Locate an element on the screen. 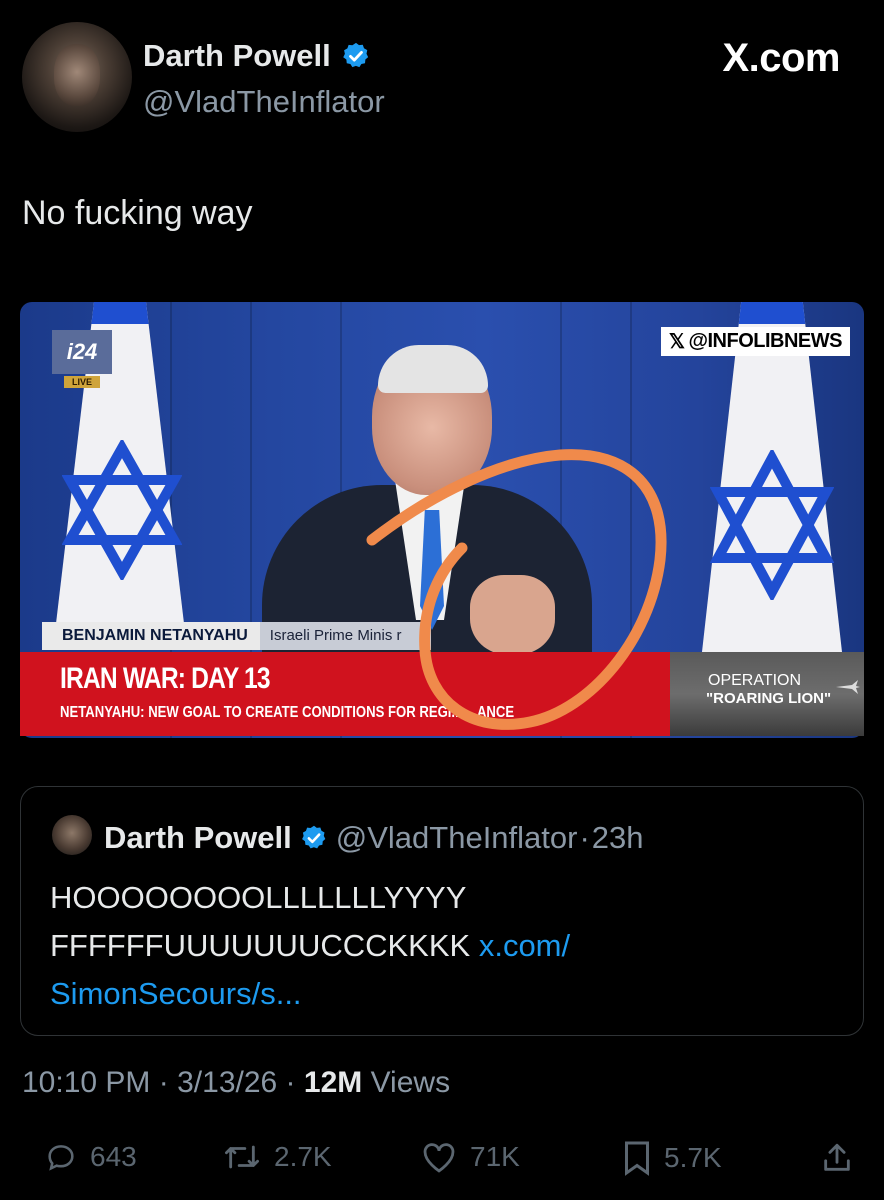 Image resolution: width=884 pixels, height=1200 pixels. quoted-text-line-2-body: FFFFFFUUUUUUUCCCKKKK is located at coordinates (260, 945).